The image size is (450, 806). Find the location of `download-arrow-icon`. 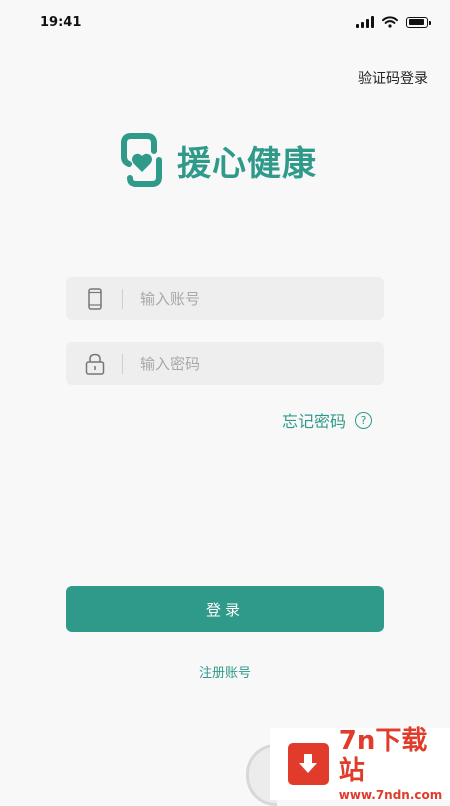

download-arrow-icon is located at coordinates (308, 764).